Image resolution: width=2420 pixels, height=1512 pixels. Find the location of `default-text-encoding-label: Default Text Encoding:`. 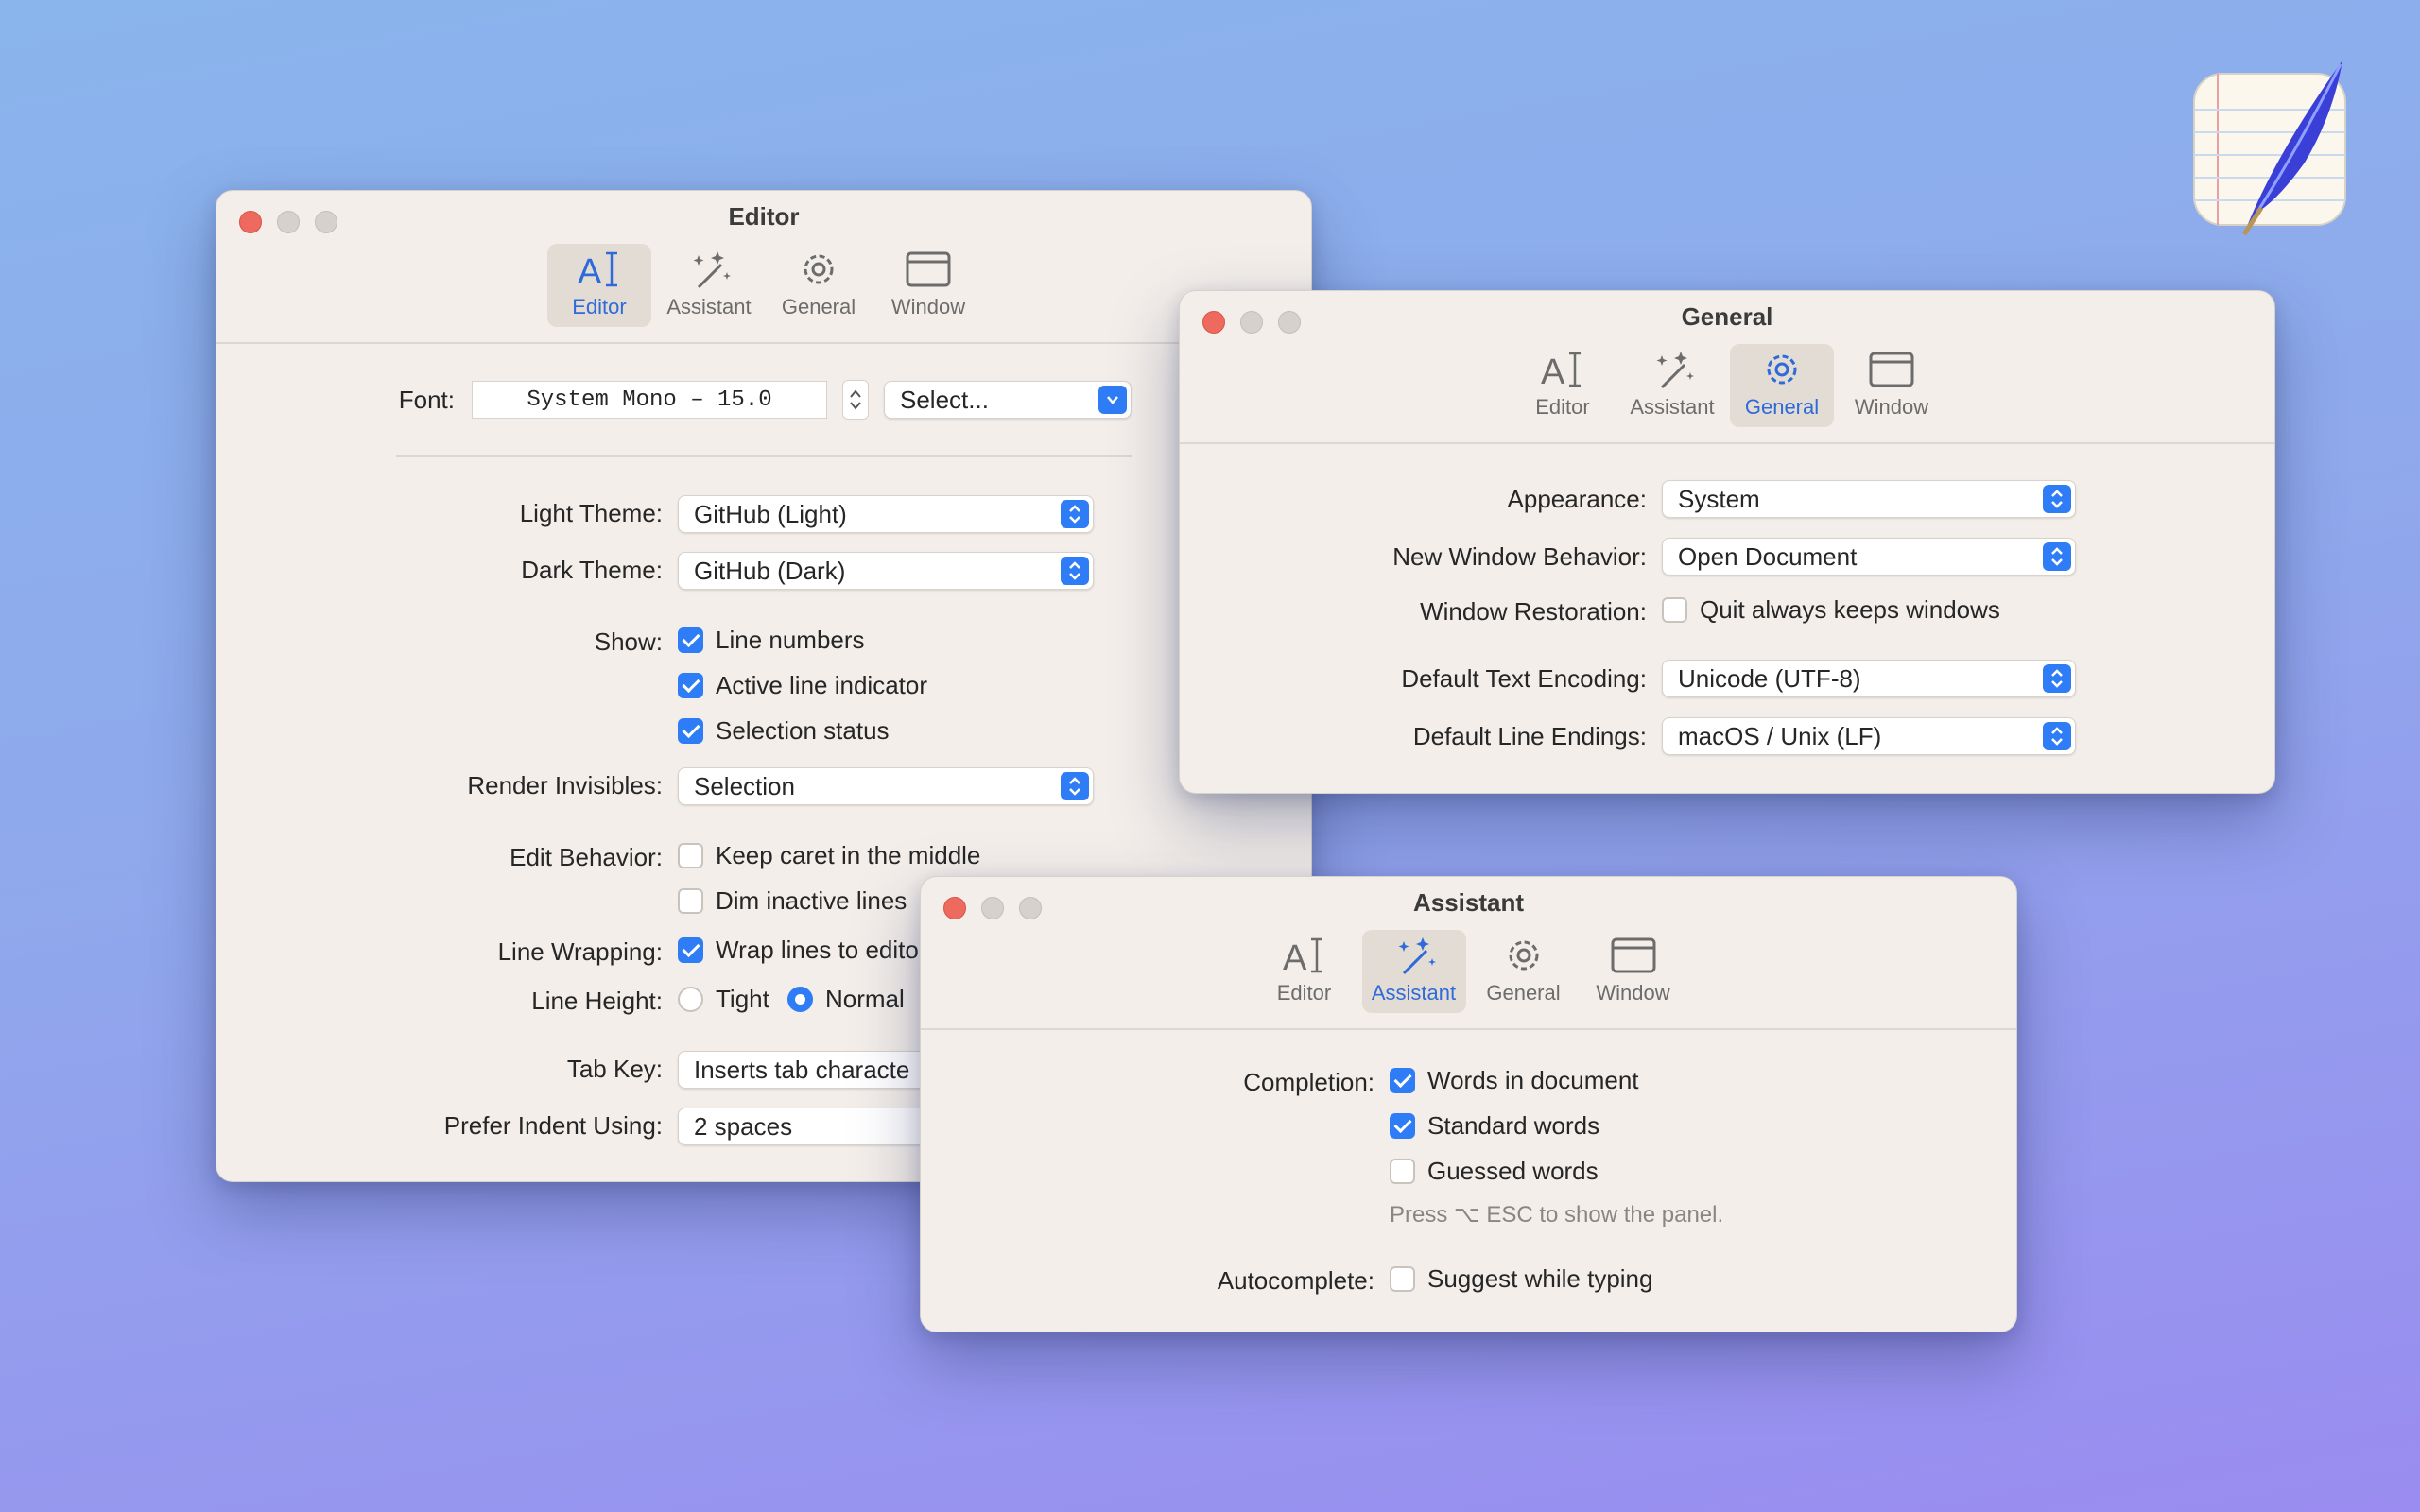

default-text-encoding-label: Default Text Encoding: is located at coordinates (1524, 678).